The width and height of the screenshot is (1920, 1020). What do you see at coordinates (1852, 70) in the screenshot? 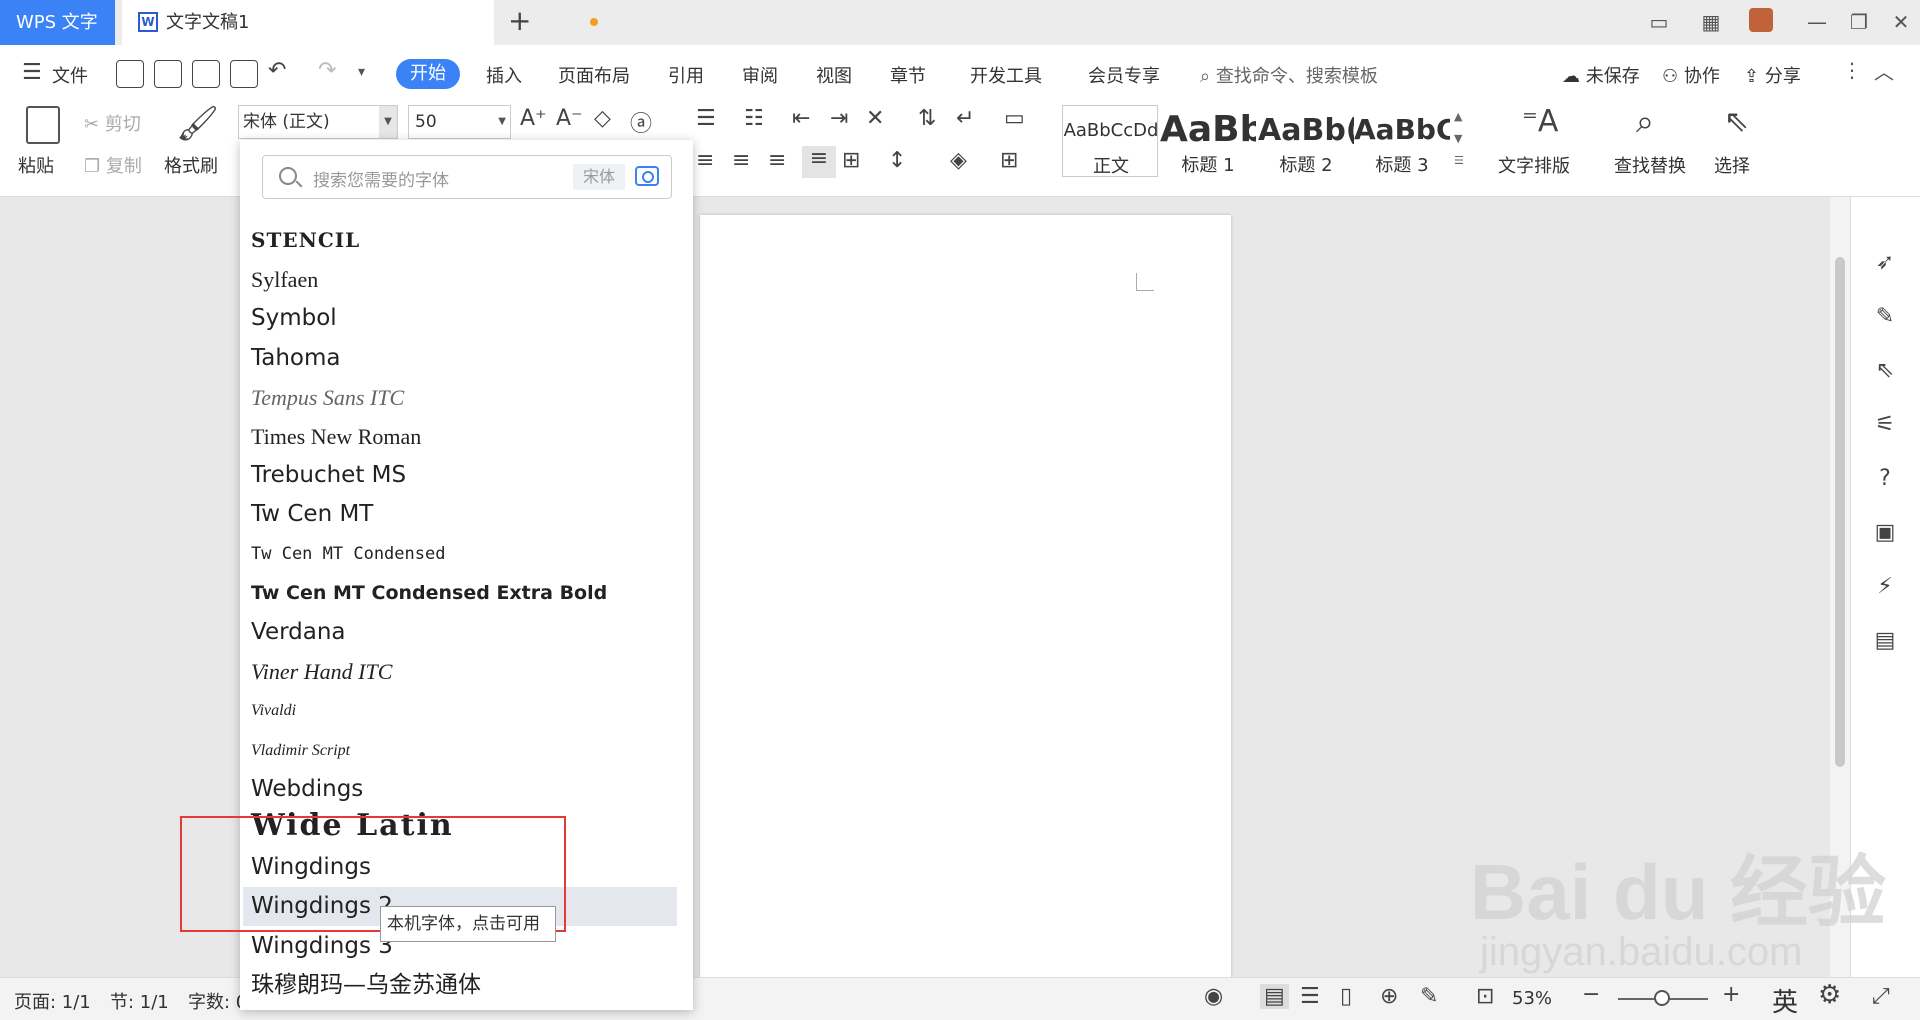
I see `more-icon: ⋮` at bounding box center [1852, 70].